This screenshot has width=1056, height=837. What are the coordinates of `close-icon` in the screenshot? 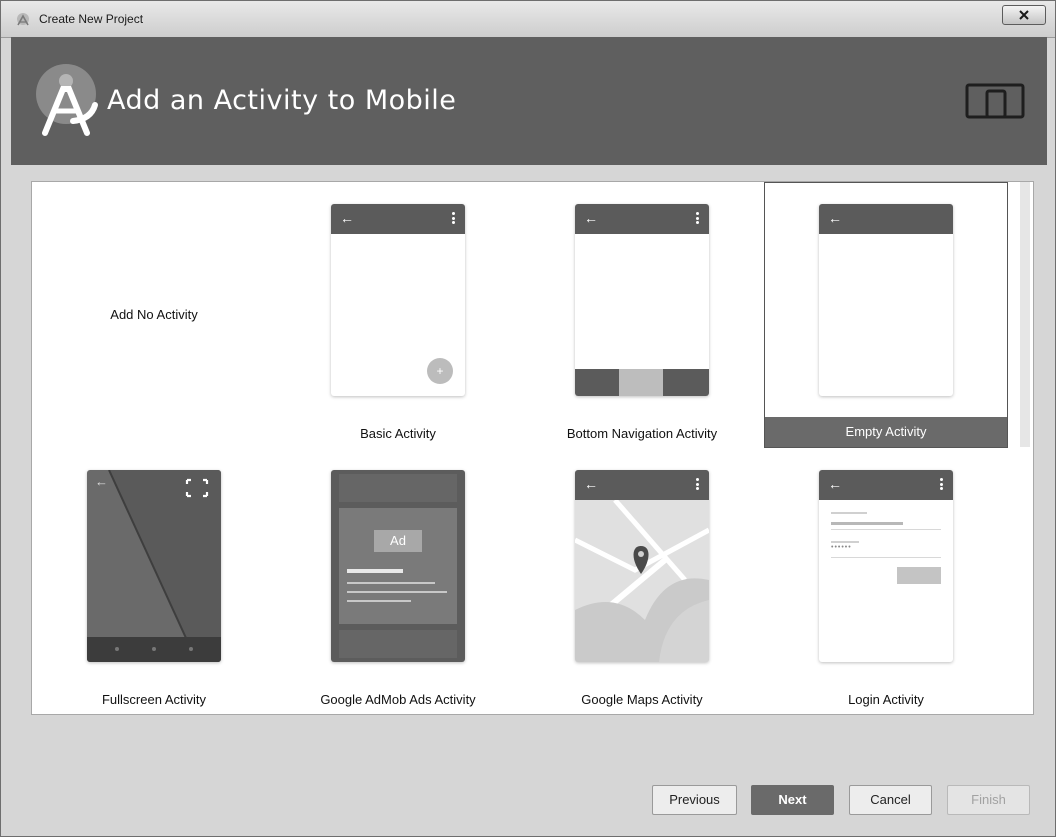 It's located at (1024, 15).